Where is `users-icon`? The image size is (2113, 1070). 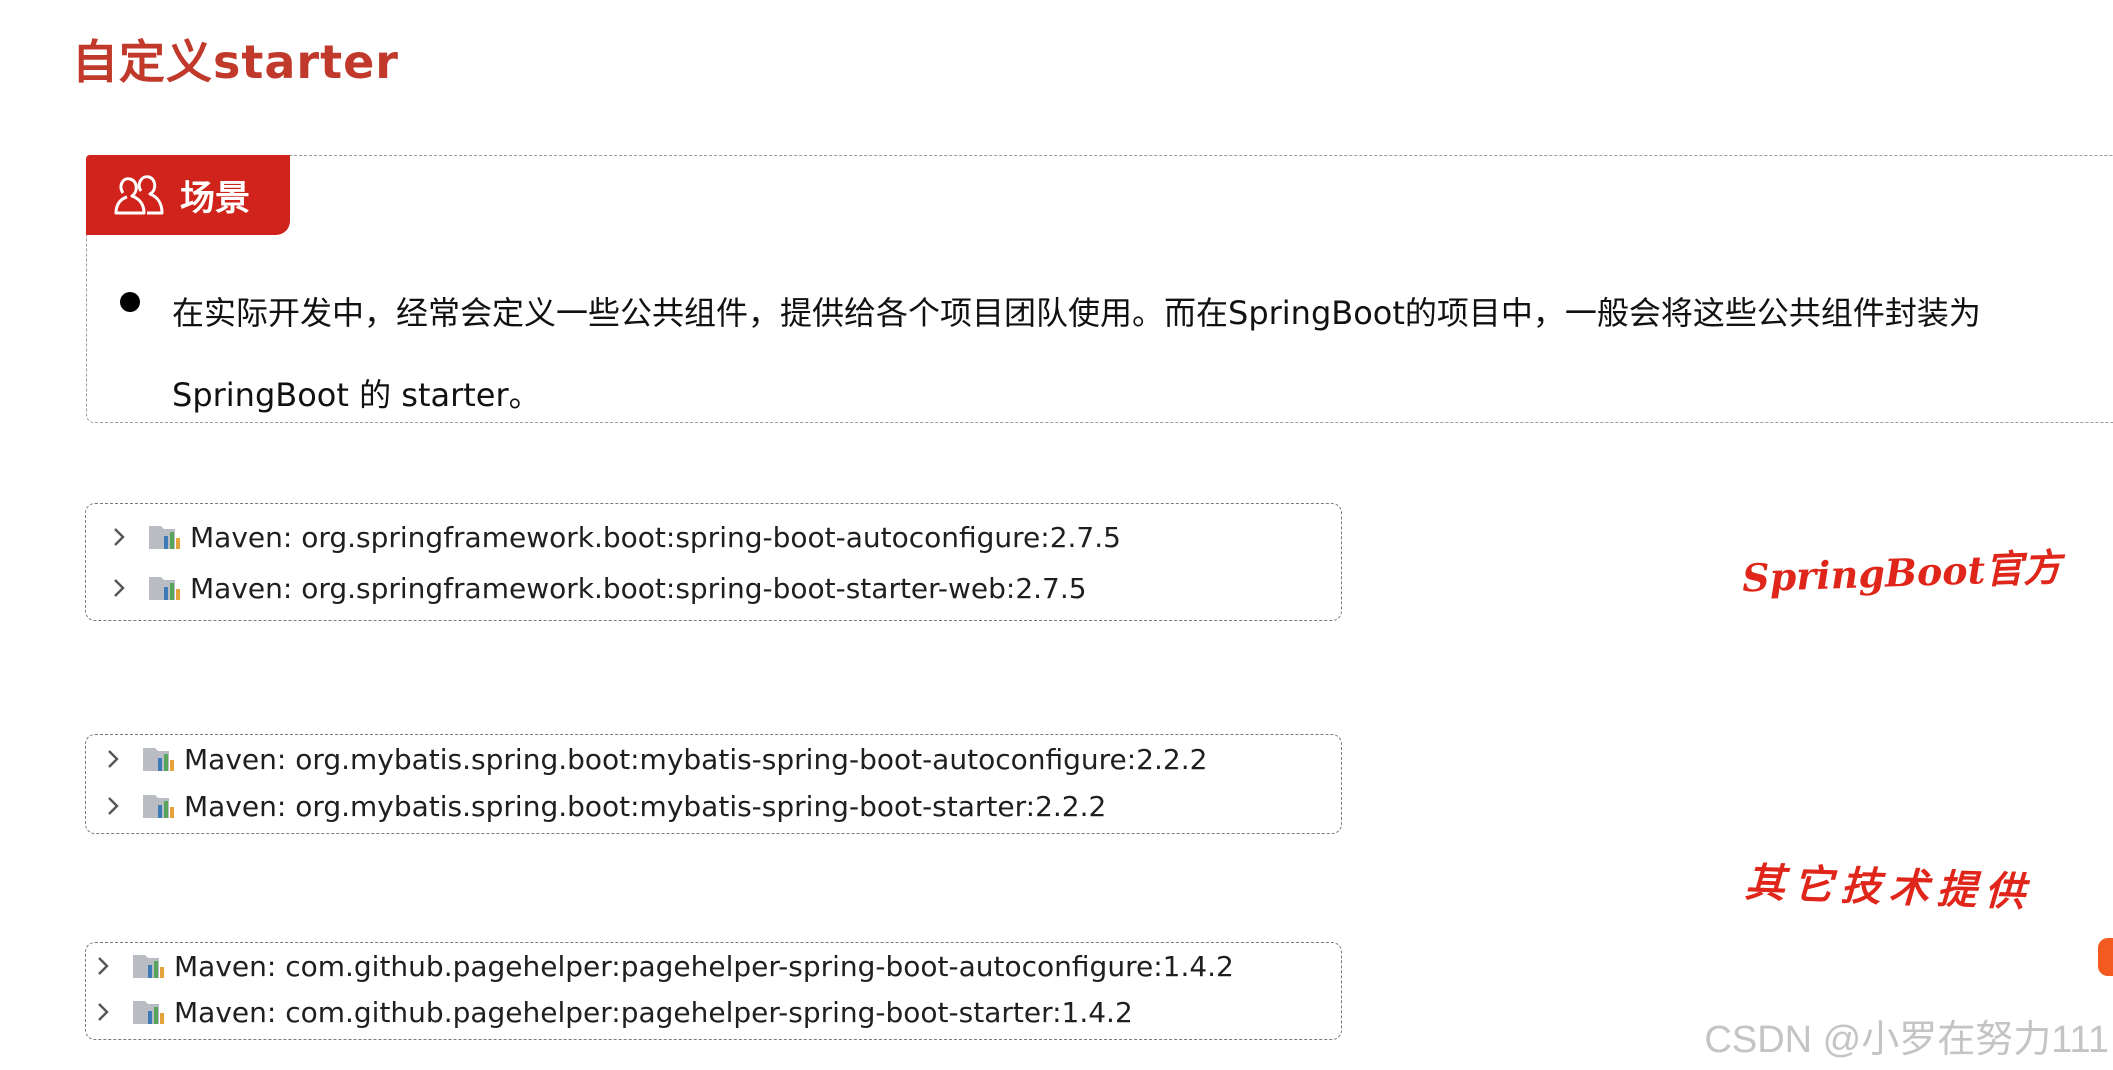 users-icon is located at coordinates (139, 195).